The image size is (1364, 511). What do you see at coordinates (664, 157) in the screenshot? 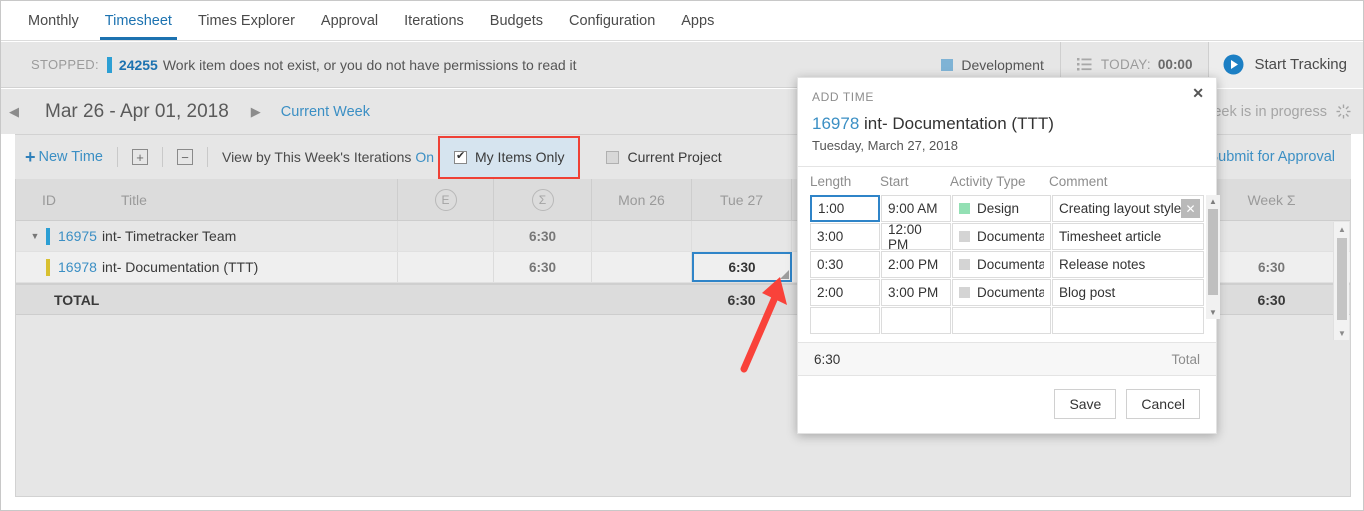
I see `current-project-filter: Current Project` at bounding box center [664, 157].